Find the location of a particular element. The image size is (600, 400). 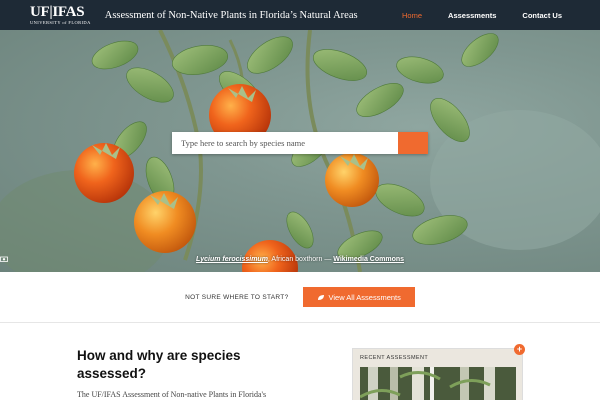

species-search is located at coordinates (300, 143).